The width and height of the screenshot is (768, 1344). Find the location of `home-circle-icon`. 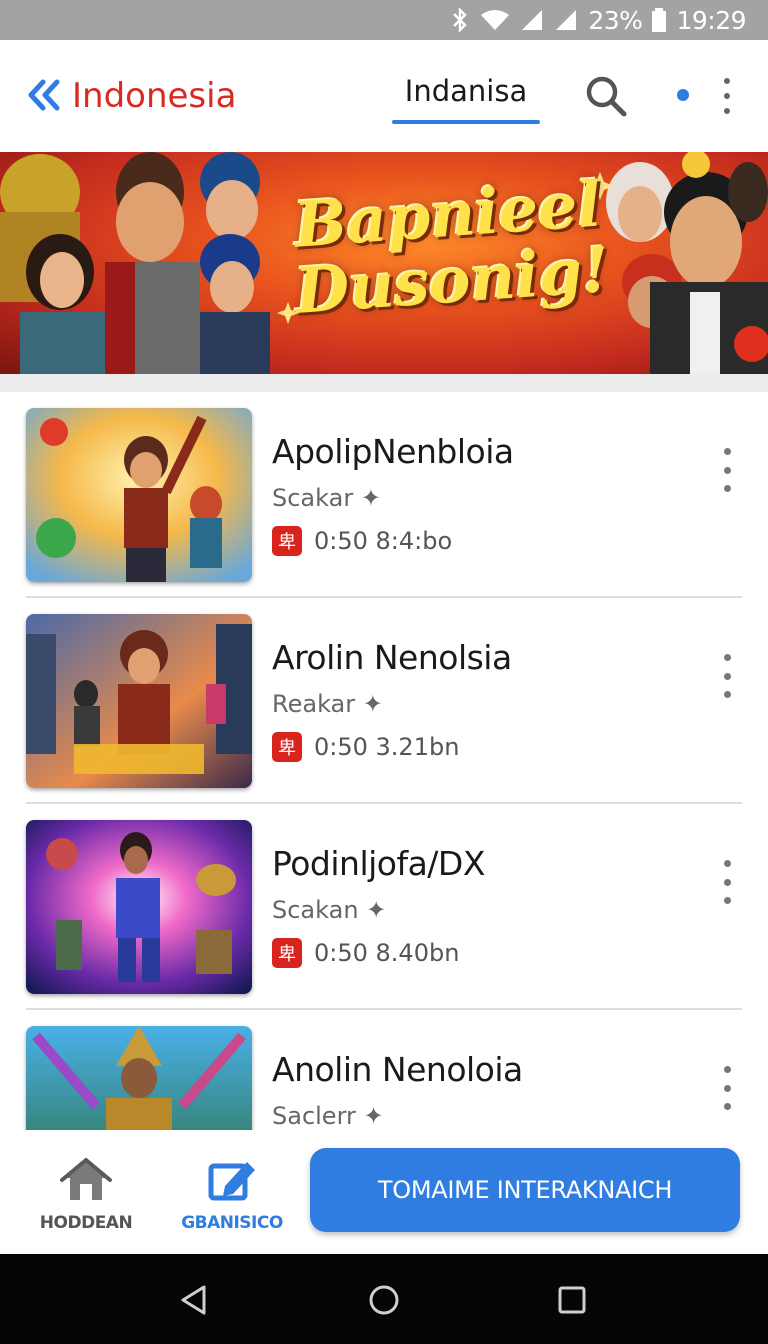

home-circle-icon is located at coordinates (384, 1300).